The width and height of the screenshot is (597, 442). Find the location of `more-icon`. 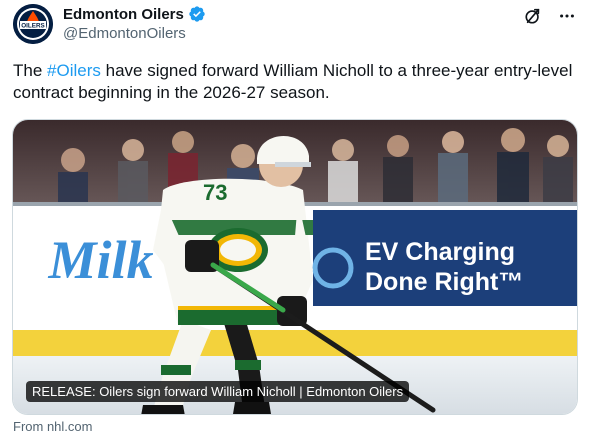

more-icon is located at coordinates (567, 16).